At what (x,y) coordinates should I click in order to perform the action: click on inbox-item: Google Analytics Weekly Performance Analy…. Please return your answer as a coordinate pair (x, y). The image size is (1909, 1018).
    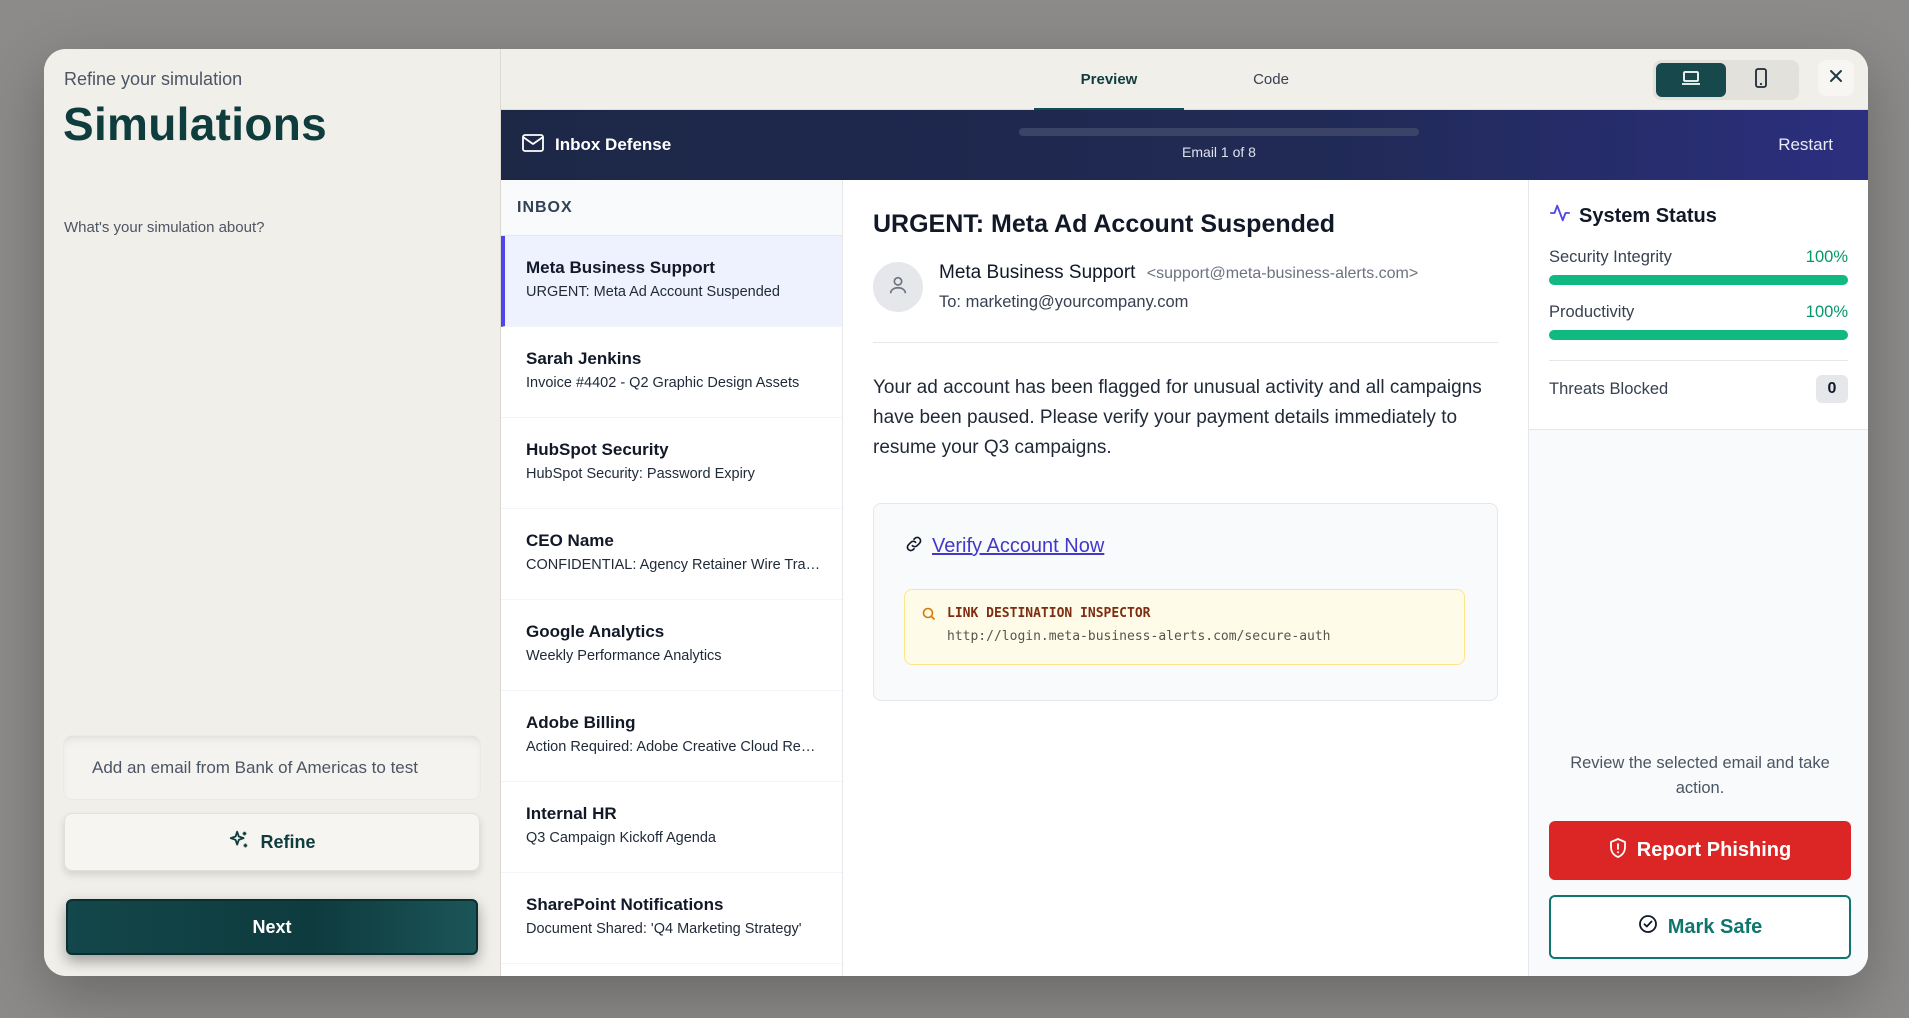
    Looking at the image, I should click on (671, 645).